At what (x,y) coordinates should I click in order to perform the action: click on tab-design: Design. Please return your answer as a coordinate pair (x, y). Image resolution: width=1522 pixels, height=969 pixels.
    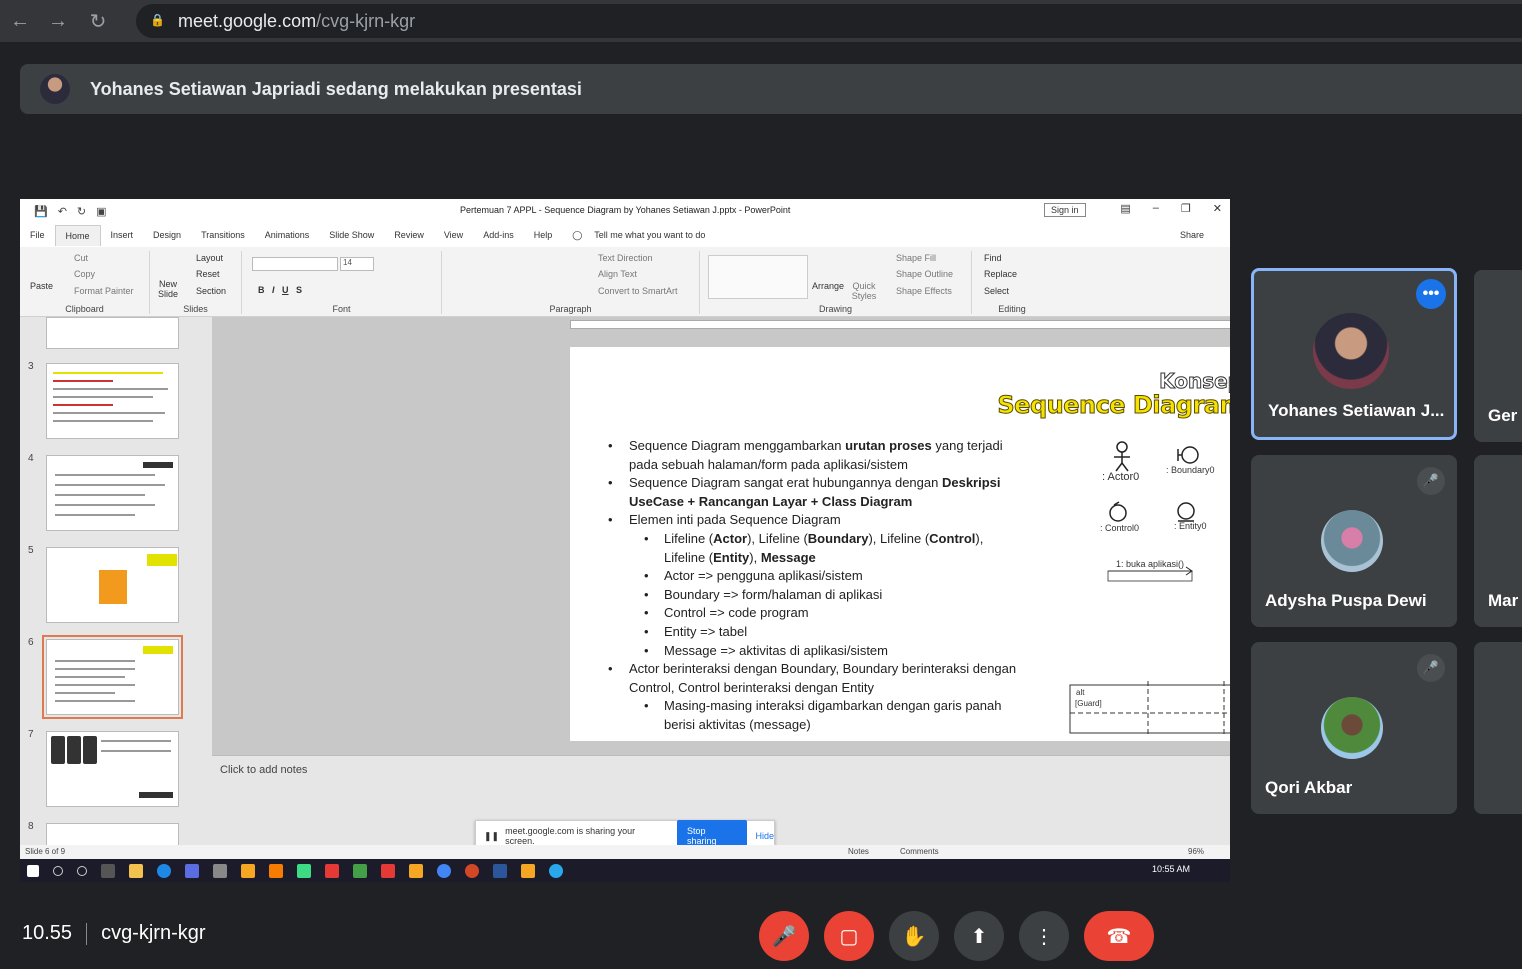
    Looking at the image, I should click on (167, 235).